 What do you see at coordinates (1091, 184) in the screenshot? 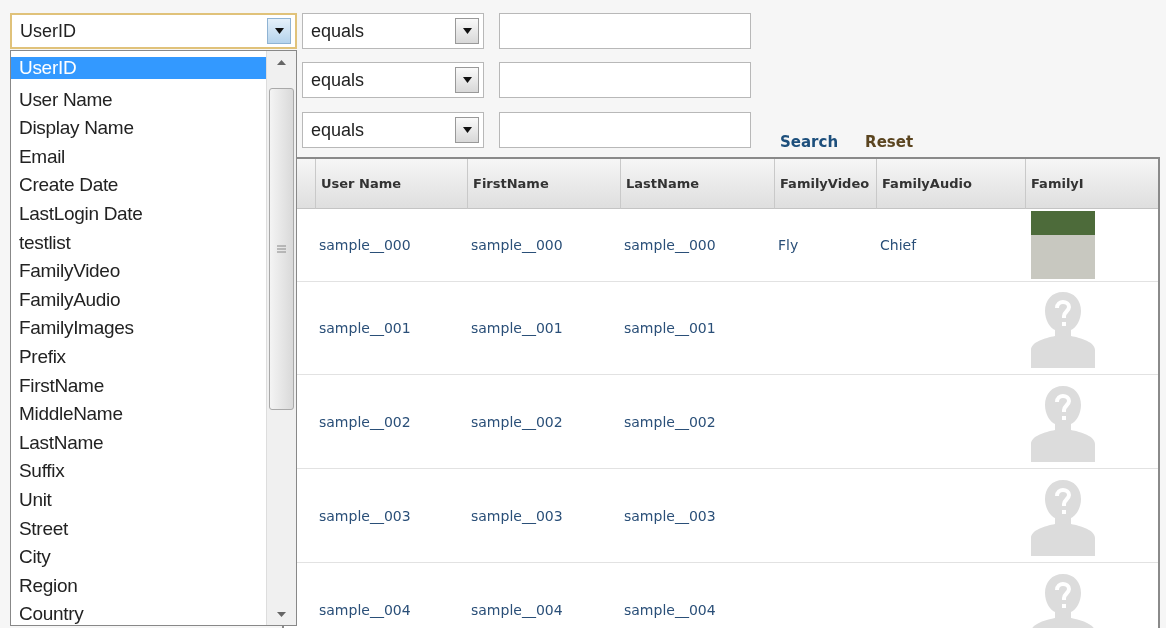
I see `column-header: FamilyI` at bounding box center [1091, 184].